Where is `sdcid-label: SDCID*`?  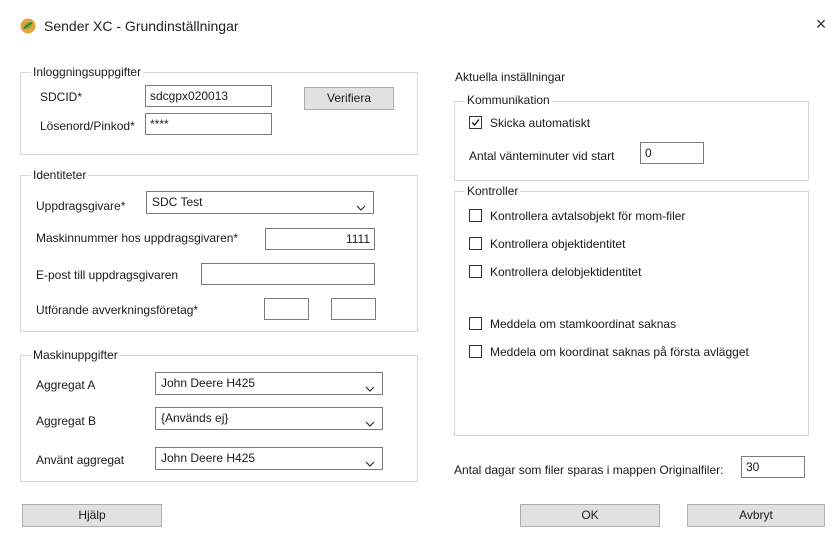 sdcid-label: SDCID* is located at coordinates (61, 97).